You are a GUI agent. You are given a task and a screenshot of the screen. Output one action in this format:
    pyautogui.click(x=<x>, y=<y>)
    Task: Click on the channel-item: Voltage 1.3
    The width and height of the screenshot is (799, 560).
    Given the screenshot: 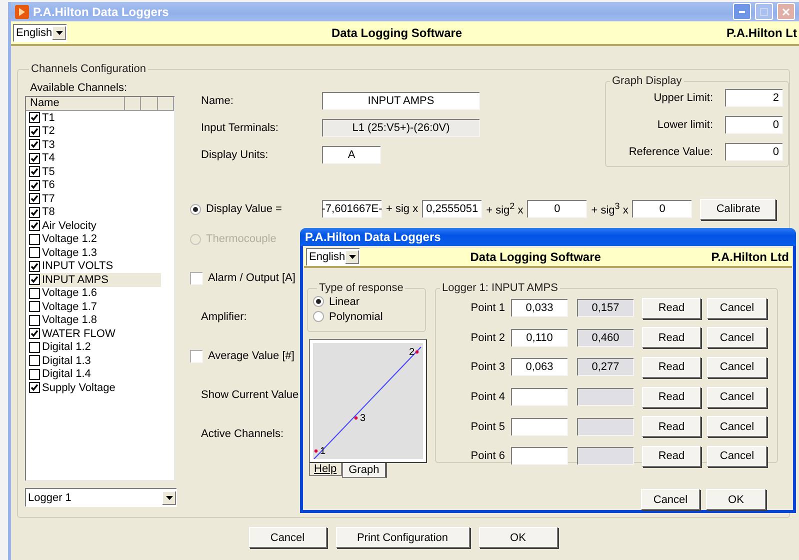 What is the action you would take?
    pyautogui.click(x=95, y=253)
    